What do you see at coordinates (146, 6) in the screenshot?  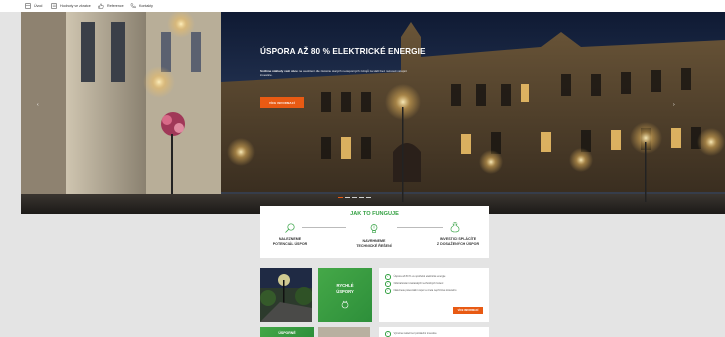 I see `nav-item-label: Kontakty` at bounding box center [146, 6].